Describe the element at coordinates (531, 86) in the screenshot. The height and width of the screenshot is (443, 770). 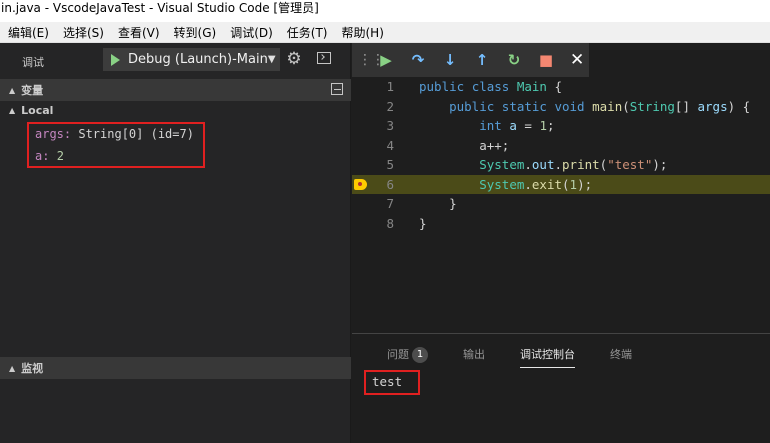
I see `code-token: Main` at that location.